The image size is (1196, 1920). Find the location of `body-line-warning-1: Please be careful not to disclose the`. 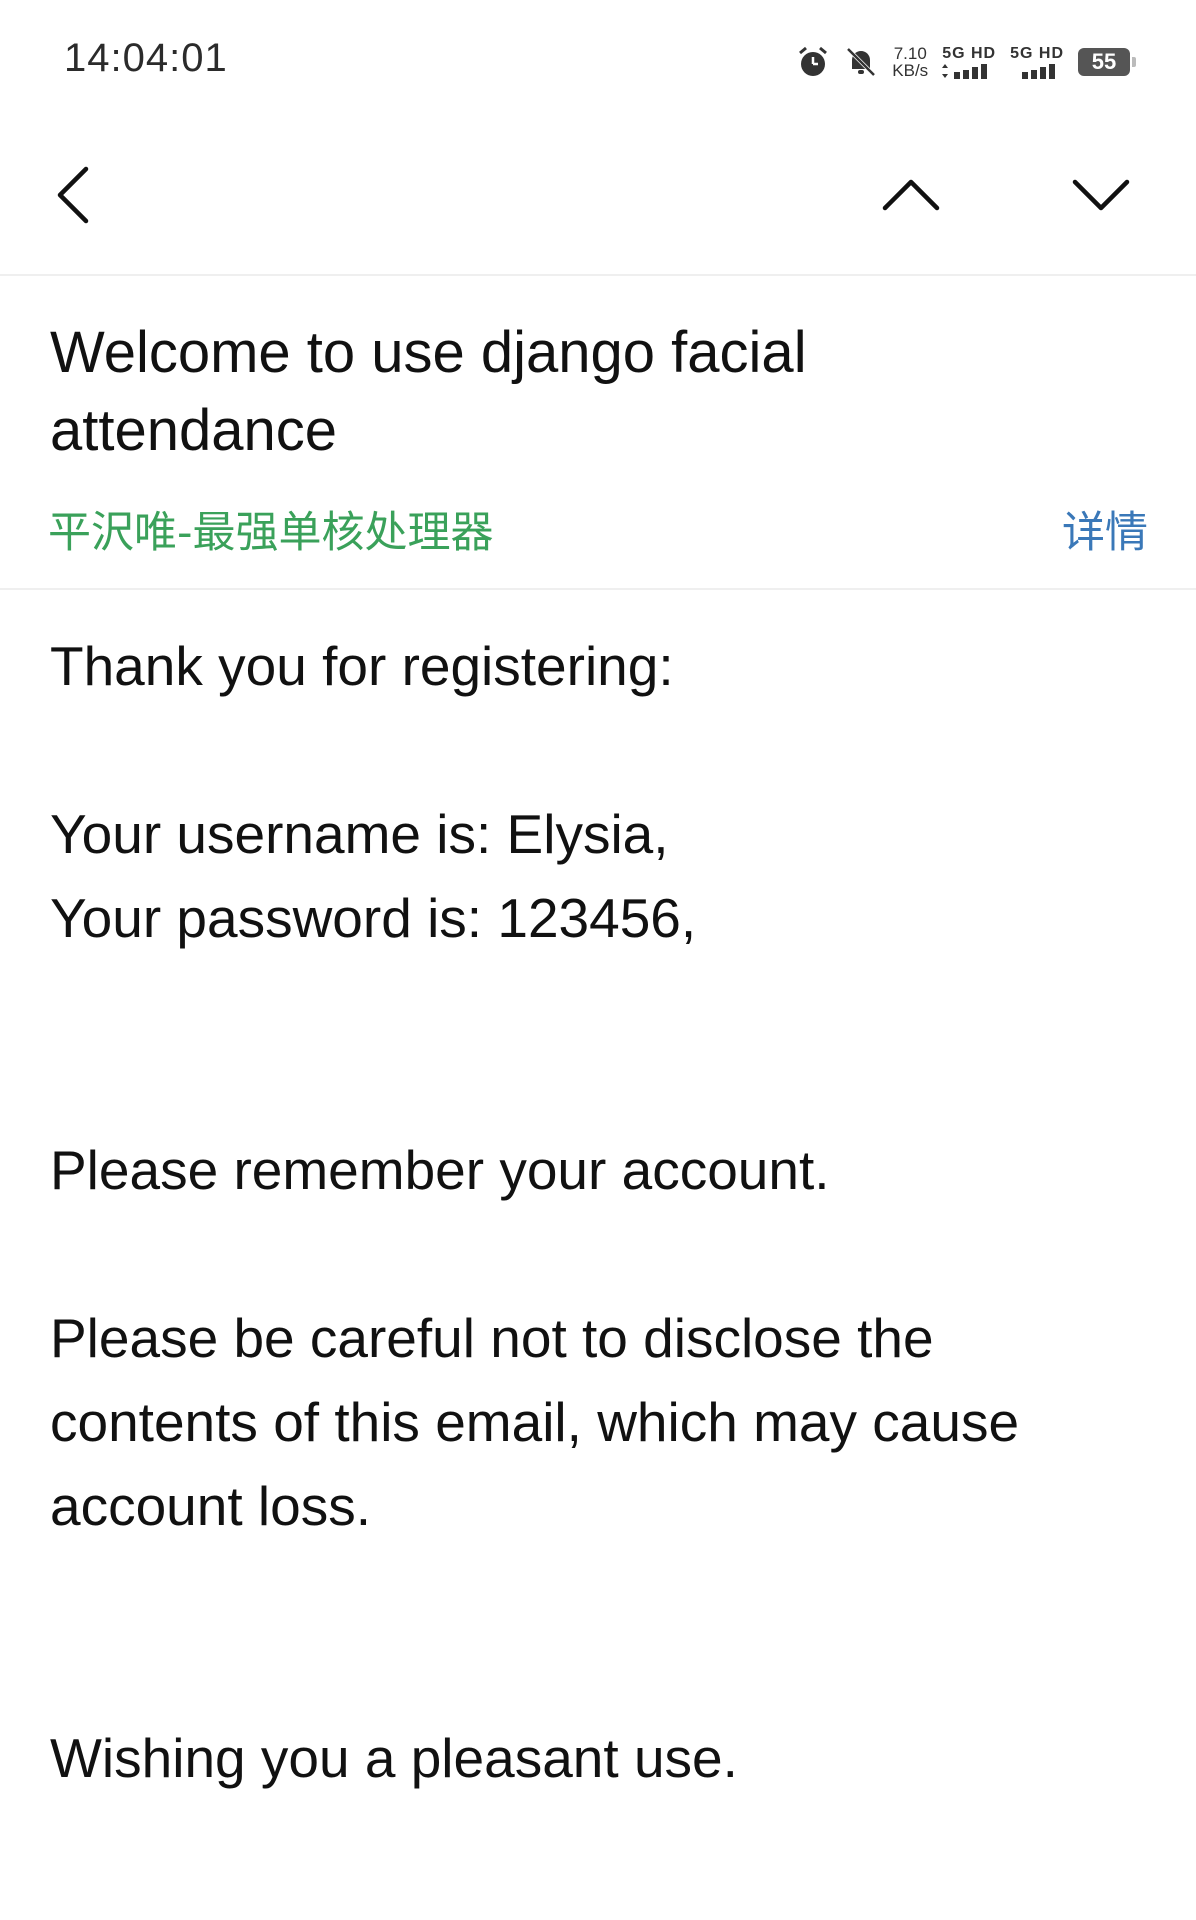

body-line-warning-1: Please be careful not to disclose the is located at coordinates (492, 1338).